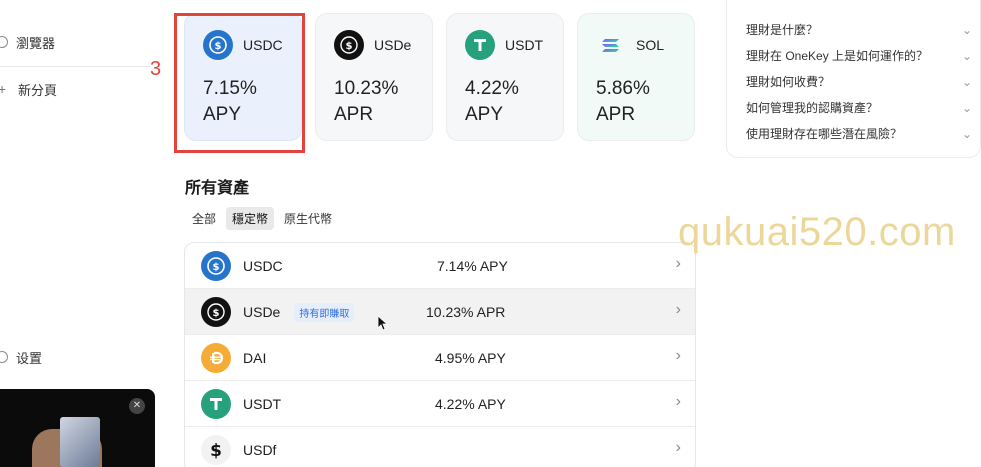 The width and height of the screenshot is (981, 467). I want to click on card-symbol: USDe, so click(393, 45).